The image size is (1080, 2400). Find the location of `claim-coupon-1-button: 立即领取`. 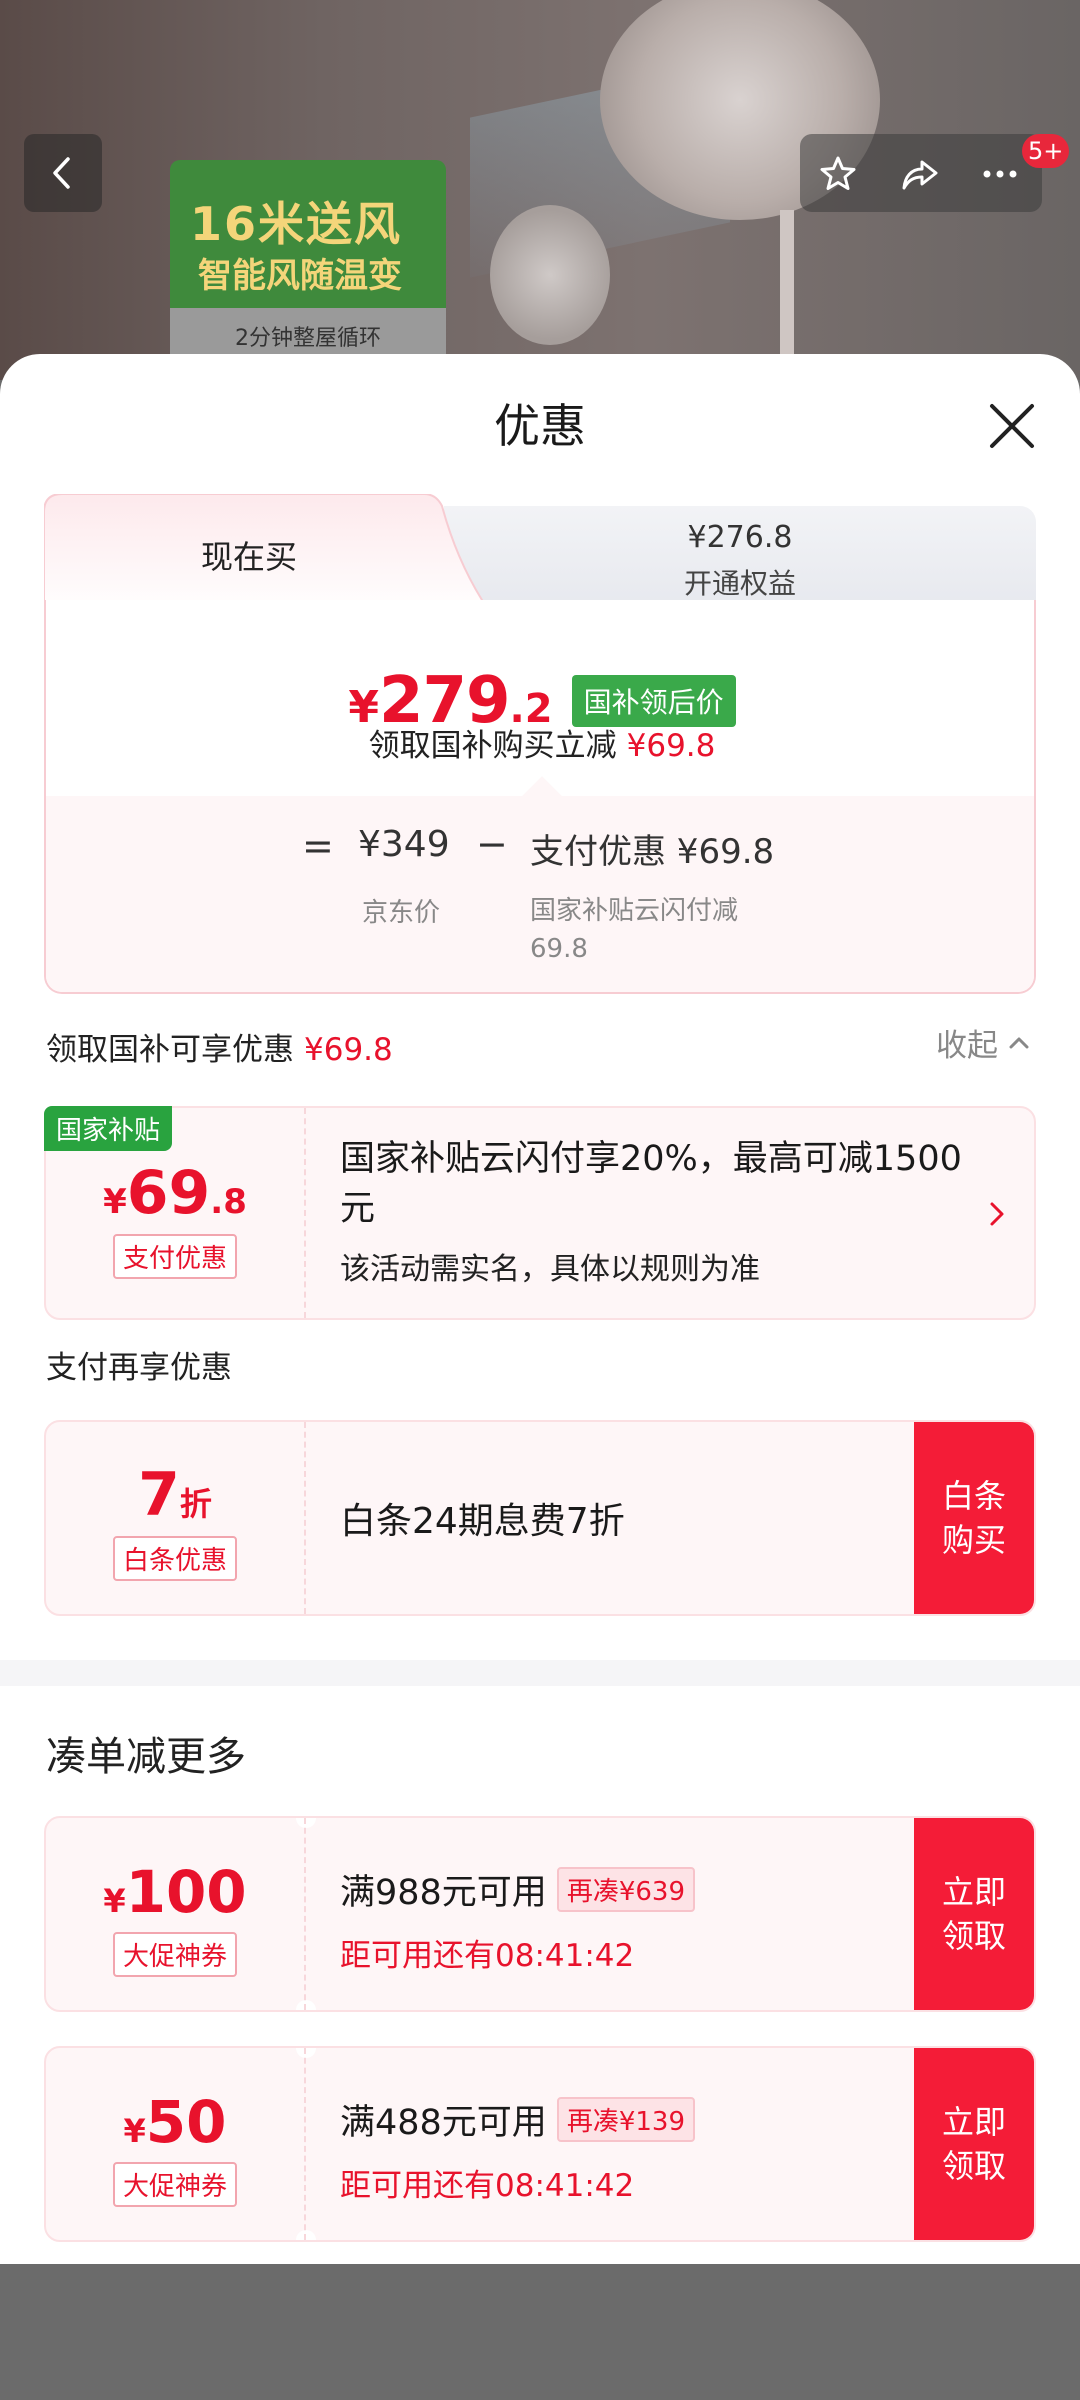

claim-coupon-1-button: 立即领取 is located at coordinates (974, 1914).